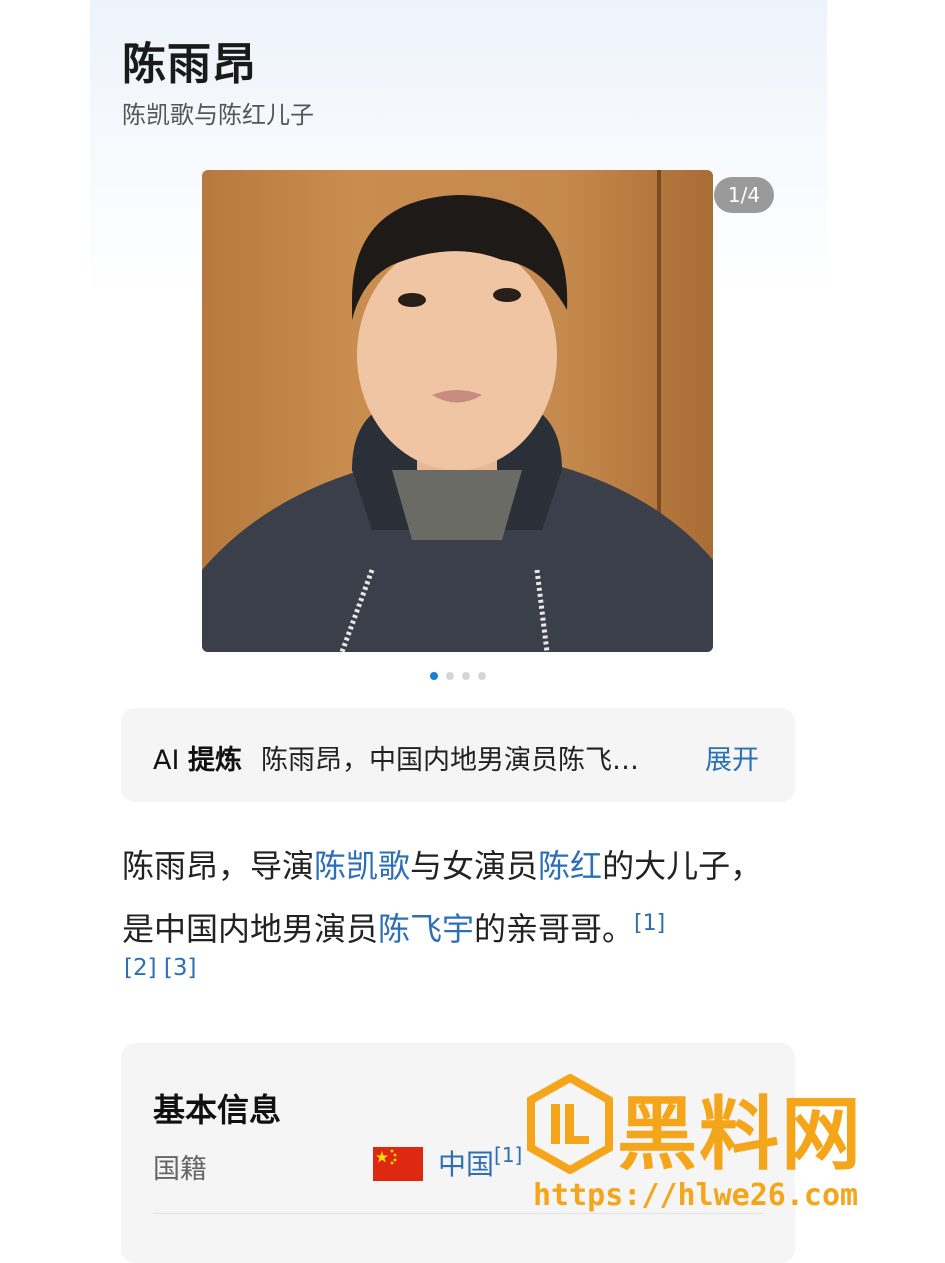 This screenshot has width=945, height=1263. I want to click on page-title: 陈雨昂, so click(189, 64).